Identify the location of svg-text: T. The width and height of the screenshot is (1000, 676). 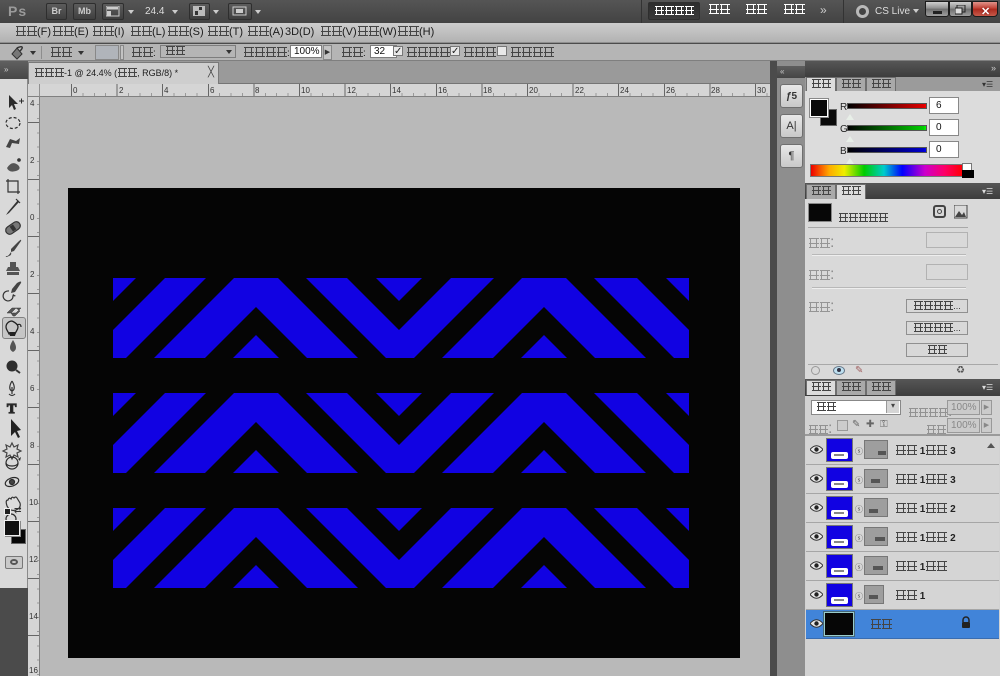
(12, 409).